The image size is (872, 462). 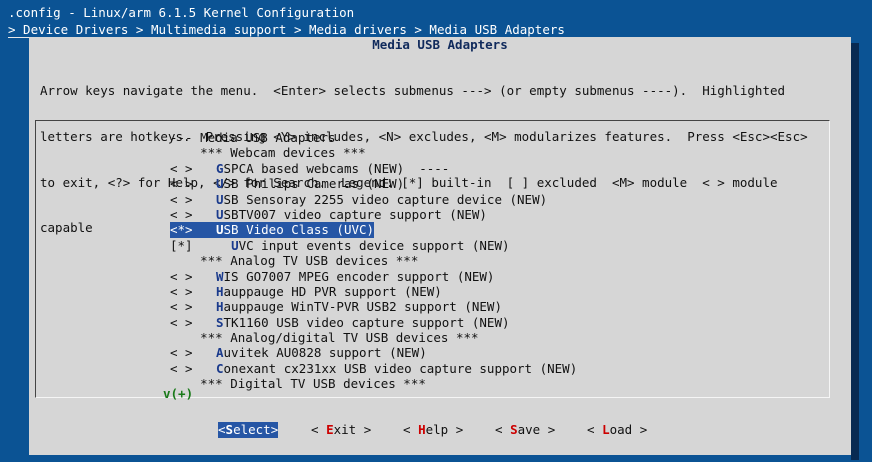 I want to click on menu-item-label: *** Digital TV USB devices ***, so click(x=298, y=383).